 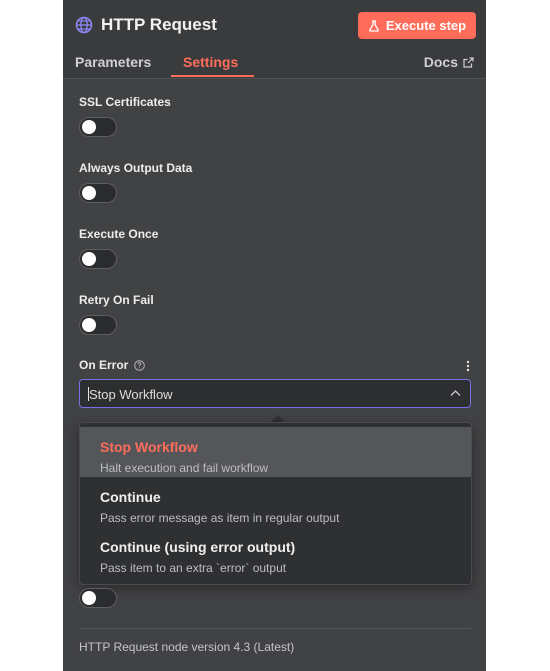 I want to click on flask-icon, so click(x=373, y=25).